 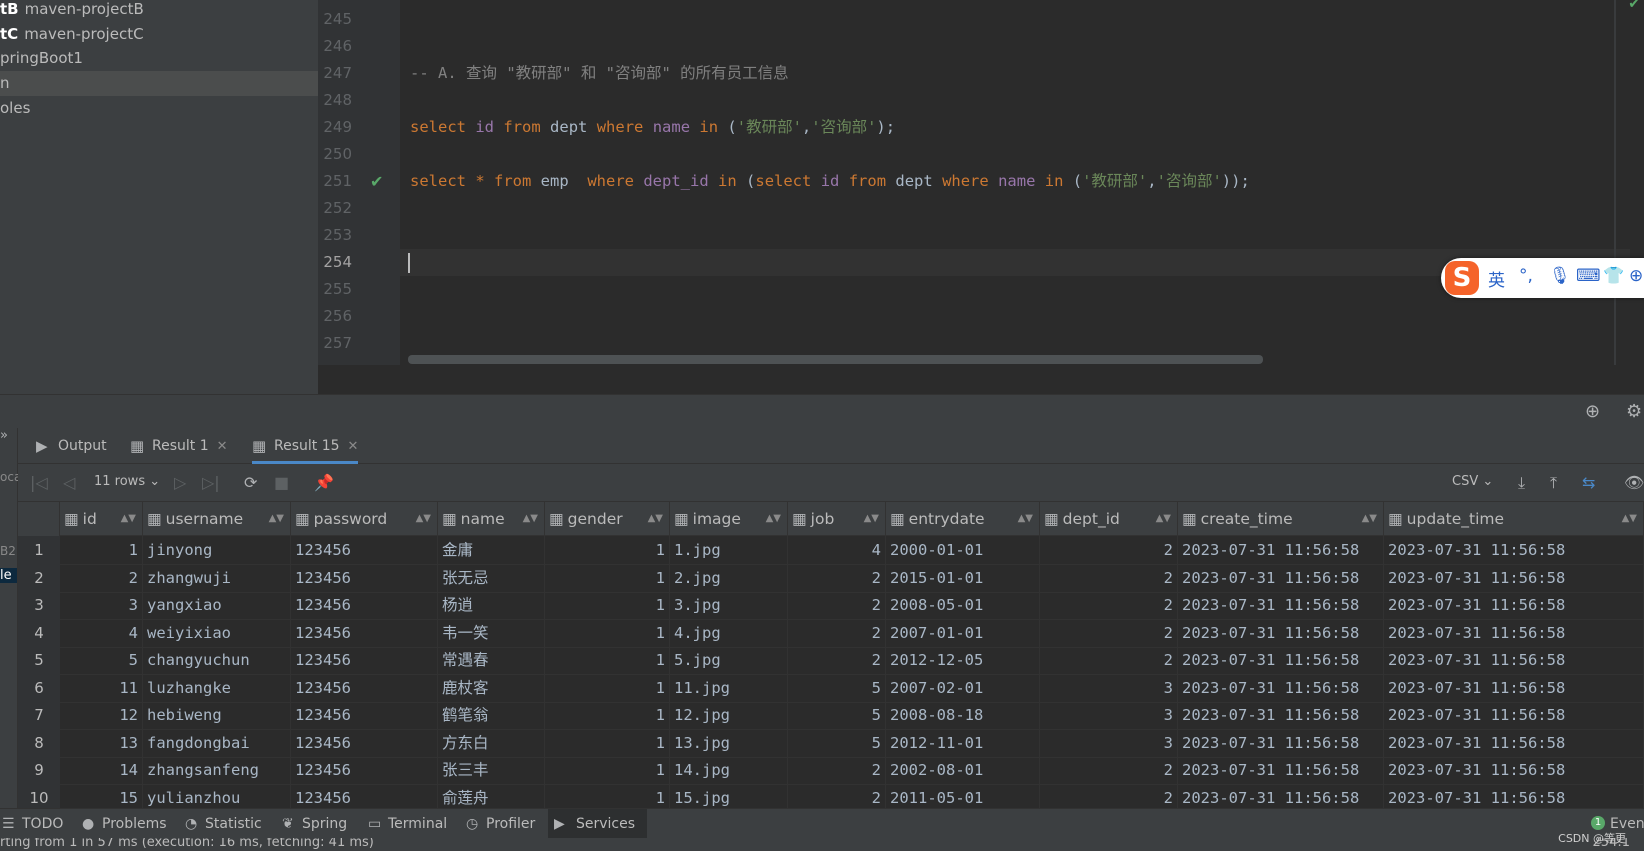 I want to click on column-header-job: ▦ job ▲▼, so click(x=837, y=519).